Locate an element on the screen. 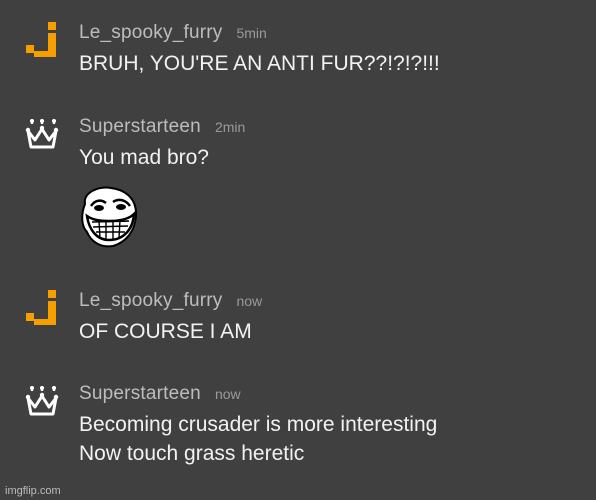 The width and height of the screenshot is (596, 500). message-text: Becoming crusader is more interesting is located at coordinates (258, 424).